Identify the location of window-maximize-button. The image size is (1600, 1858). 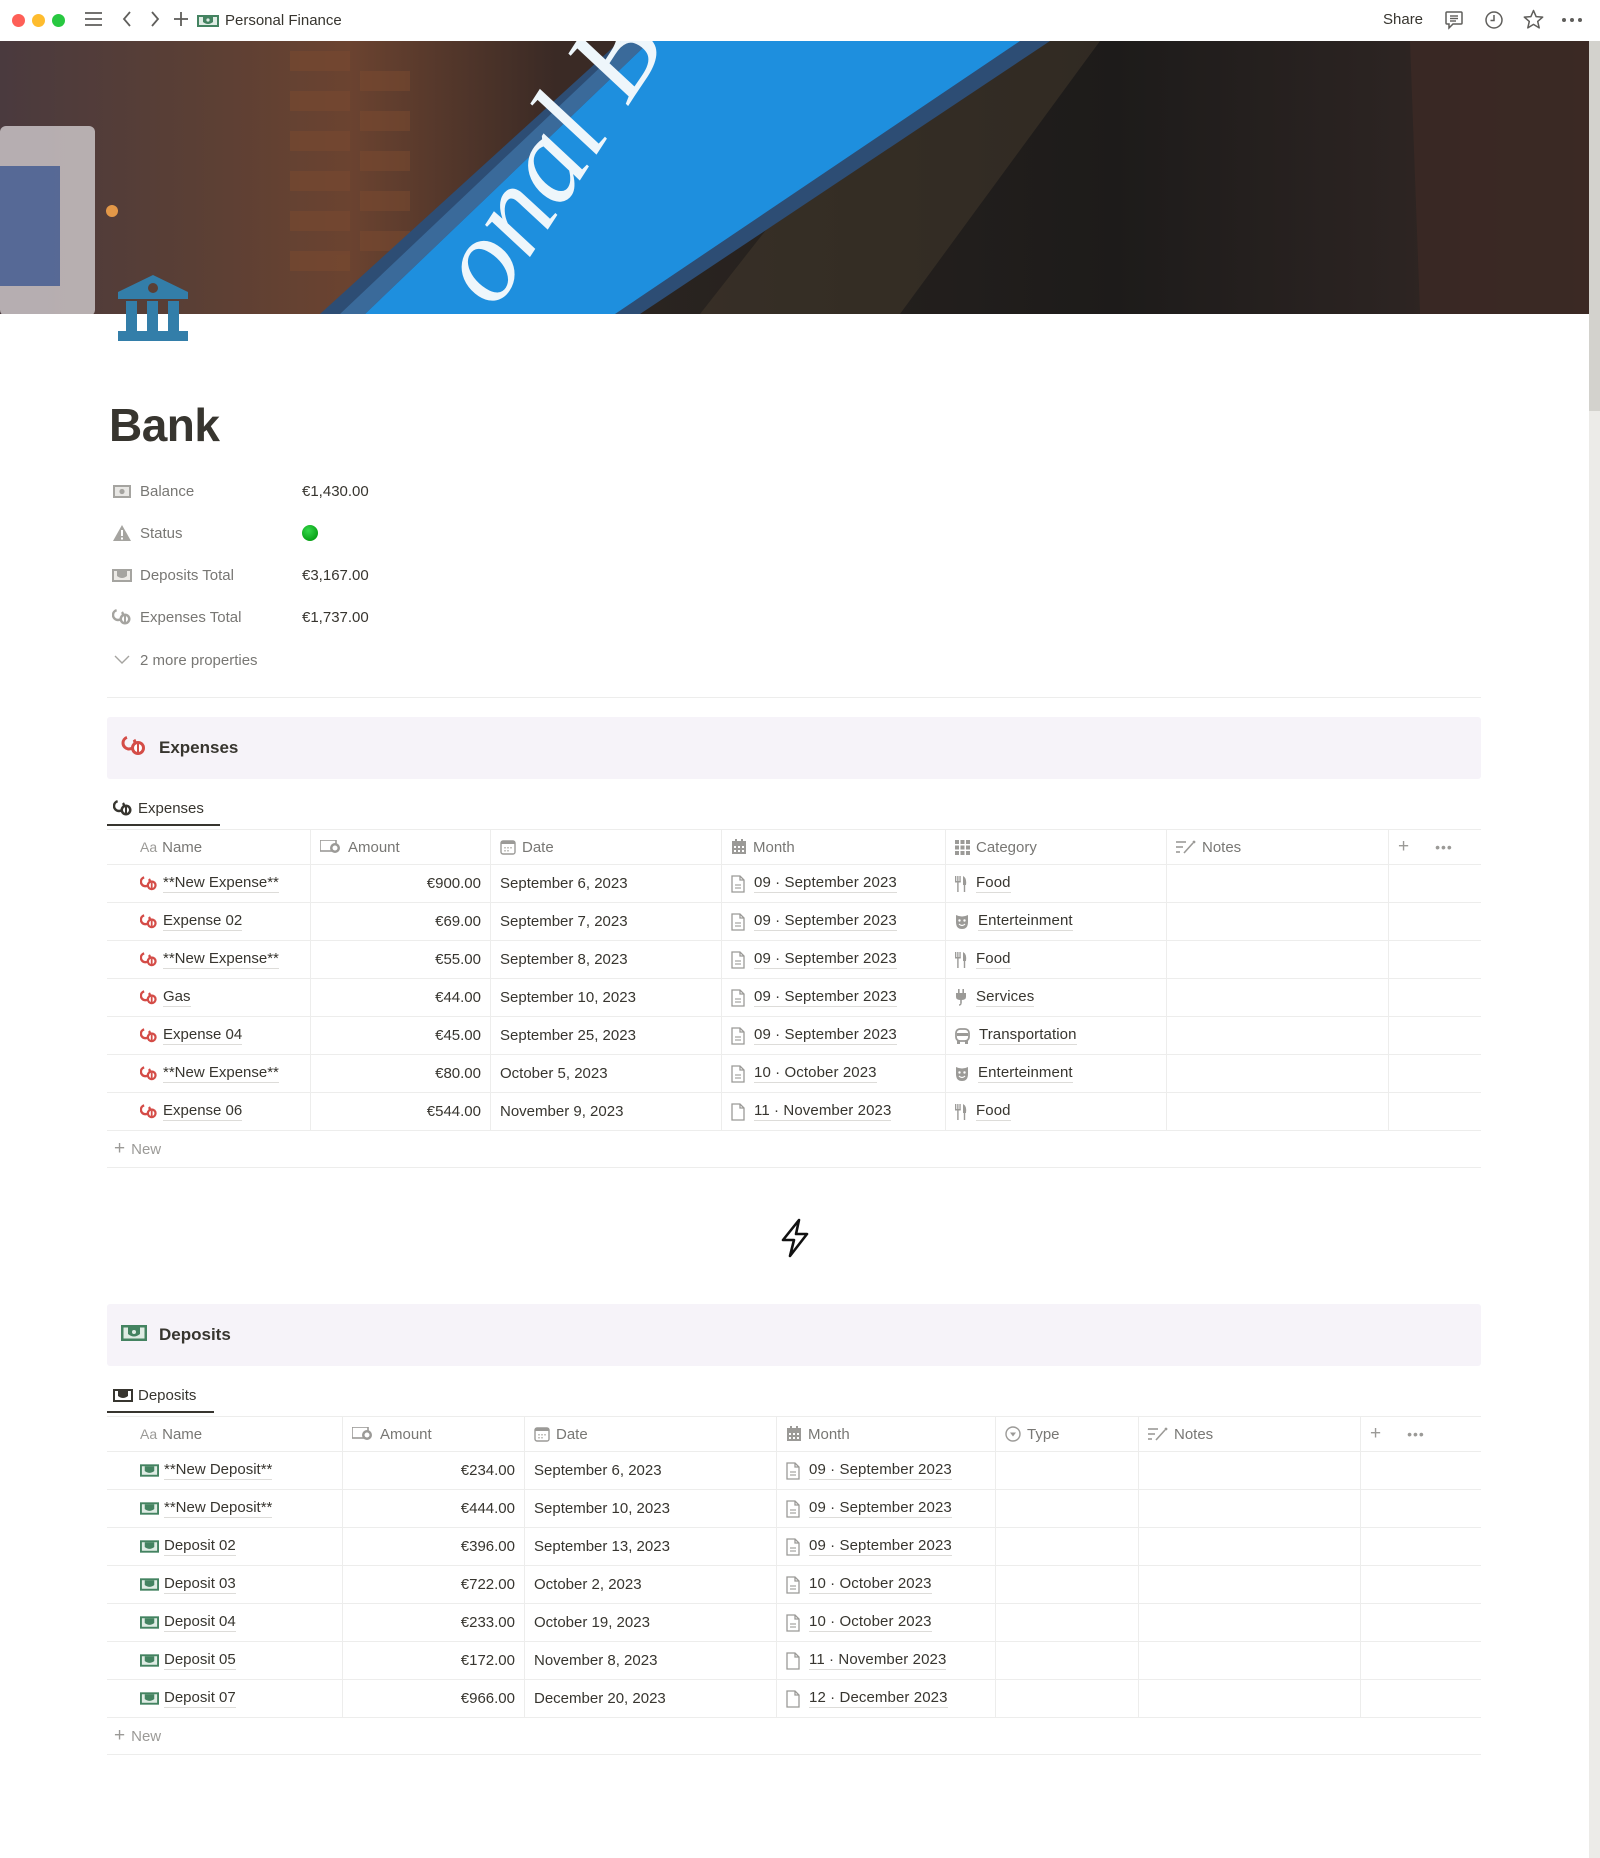
(58, 20).